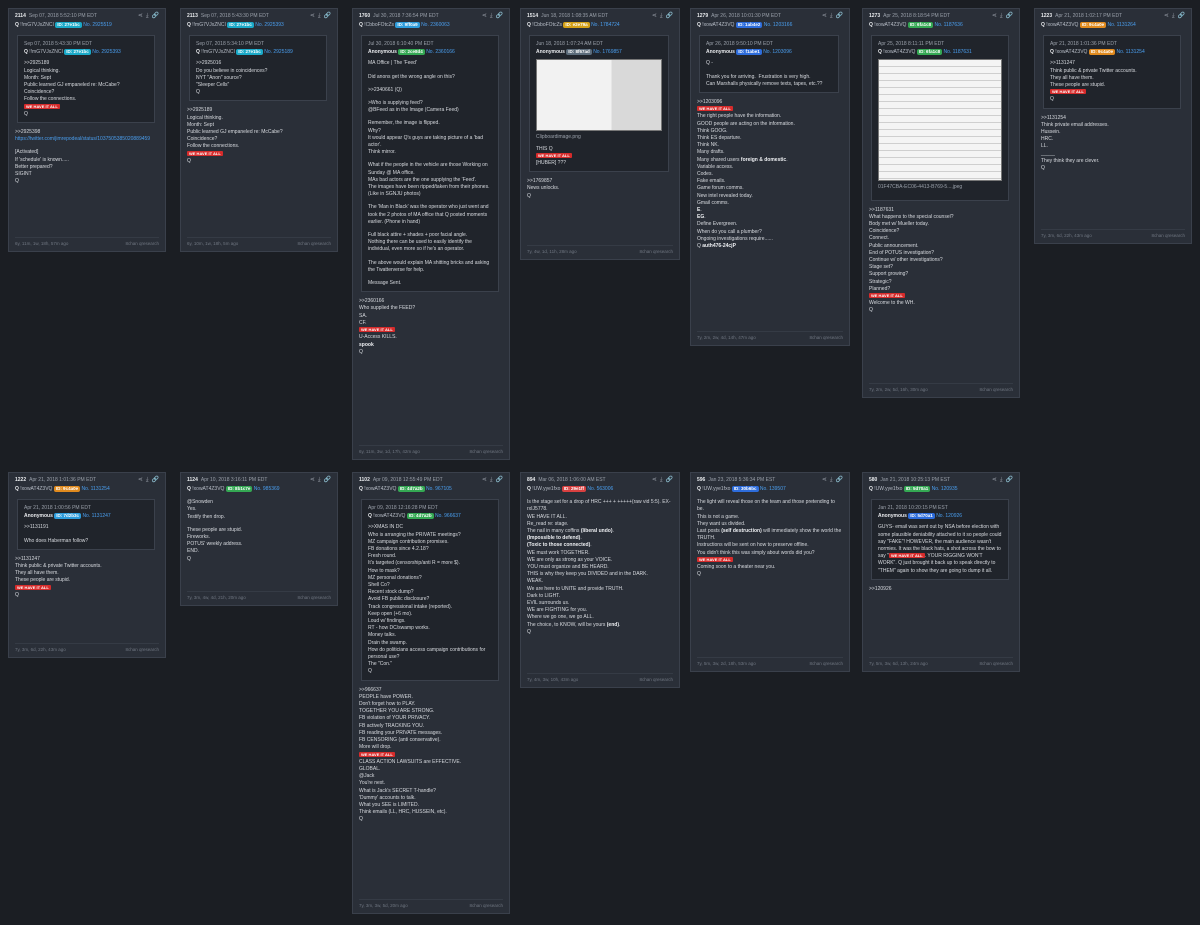 This screenshot has width=1200, height=925. I want to click on post-no-link: No. 2925189, so click(278, 52).